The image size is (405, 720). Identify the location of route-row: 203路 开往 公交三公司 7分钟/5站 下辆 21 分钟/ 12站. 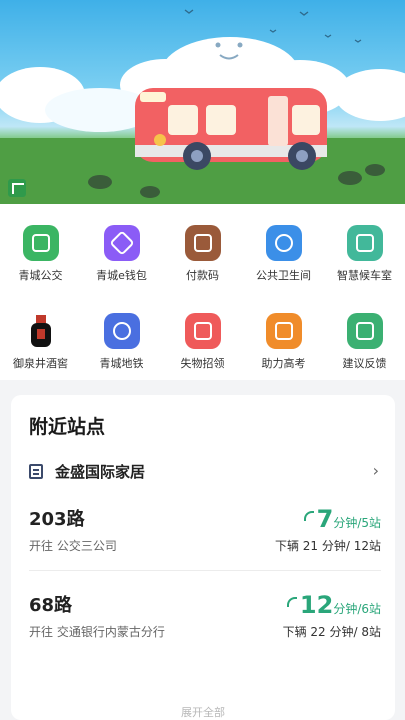
(205, 535).